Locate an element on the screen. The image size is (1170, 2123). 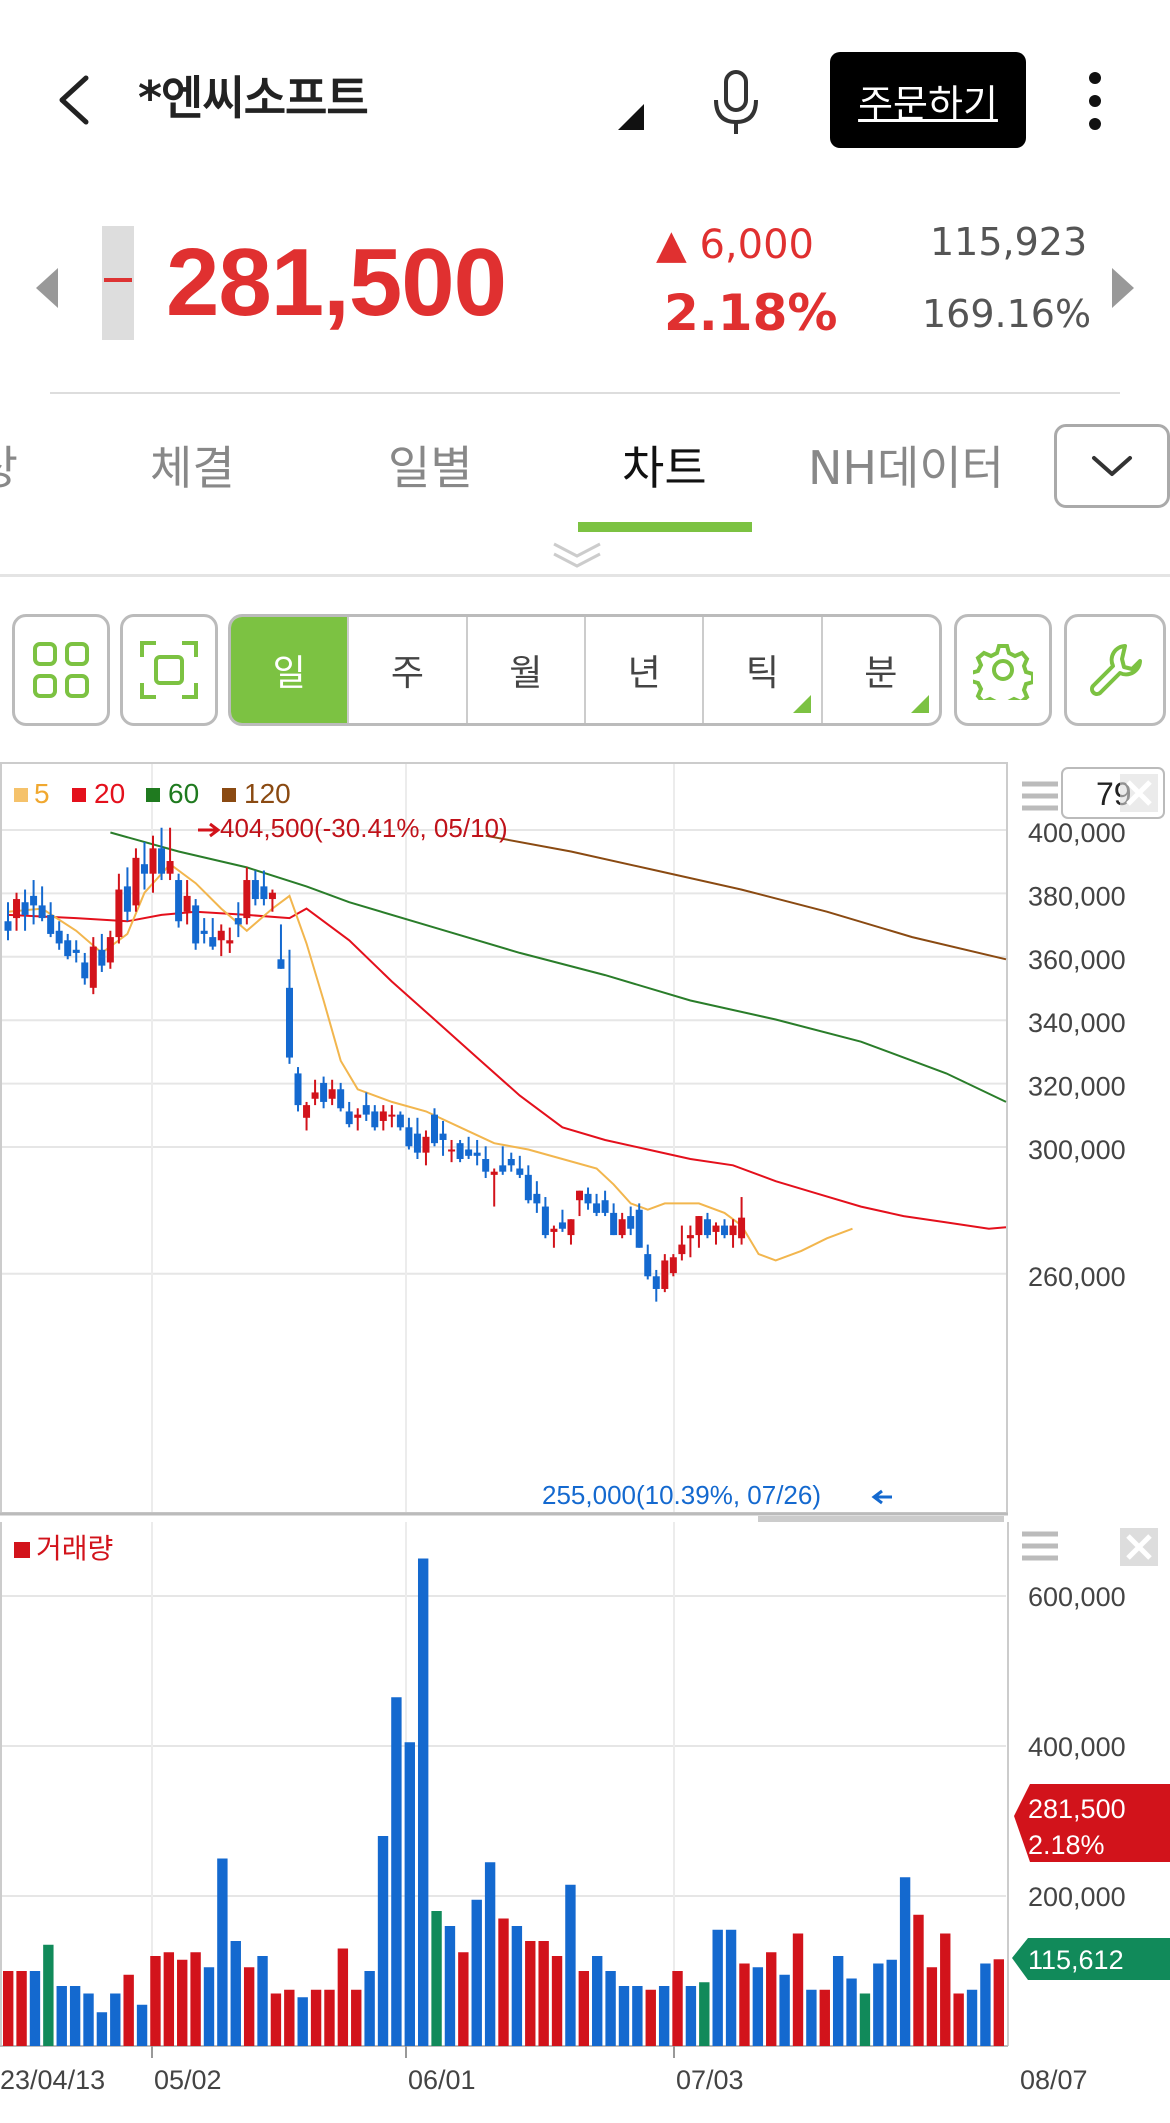
y-tick-label: 400,000 is located at coordinates (1077, 1747).